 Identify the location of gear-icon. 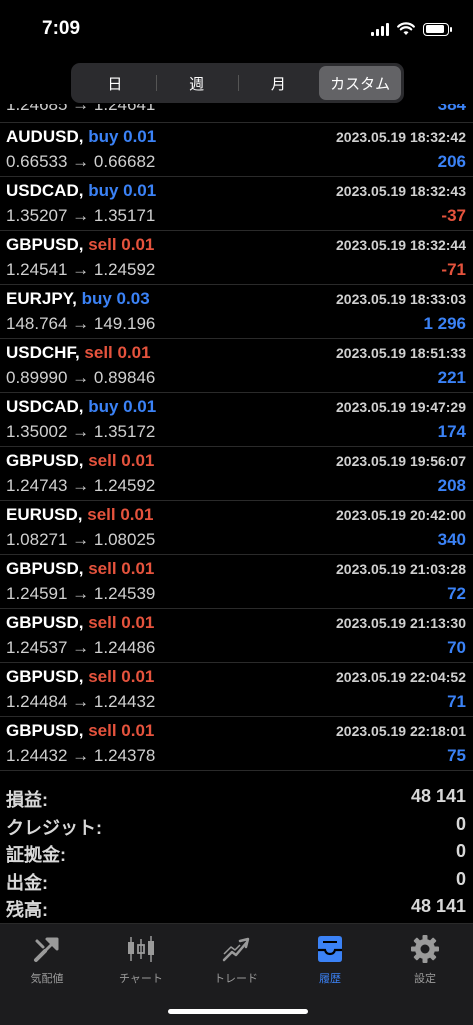
(425, 949).